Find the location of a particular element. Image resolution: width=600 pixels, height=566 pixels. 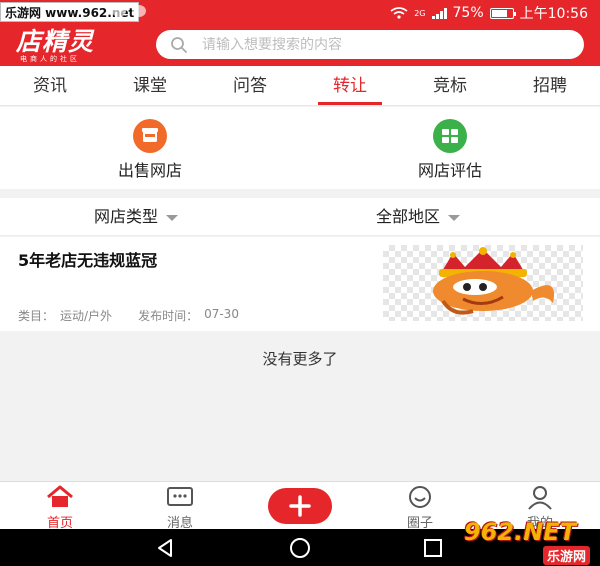

app-header: 店精灵 电商人的社区 is located at coordinates (300, 45).